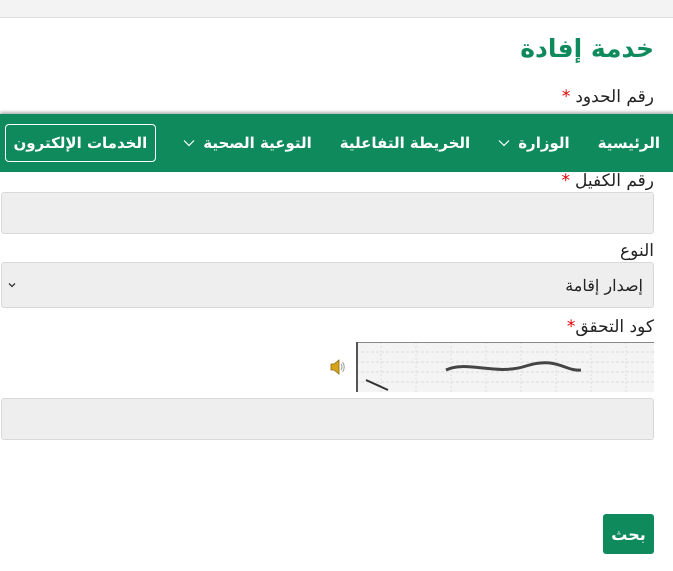  I want to click on nav-link: الخدمات الإلكترون, so click(80, 143).